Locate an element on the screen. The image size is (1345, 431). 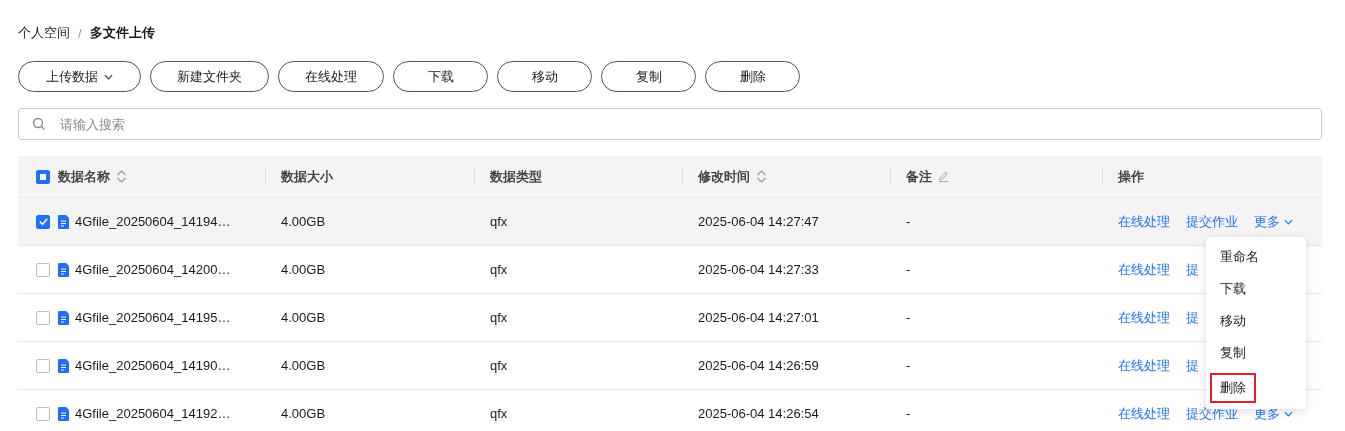
toolbar-button: 复制 is located at coordinates (648, 76).